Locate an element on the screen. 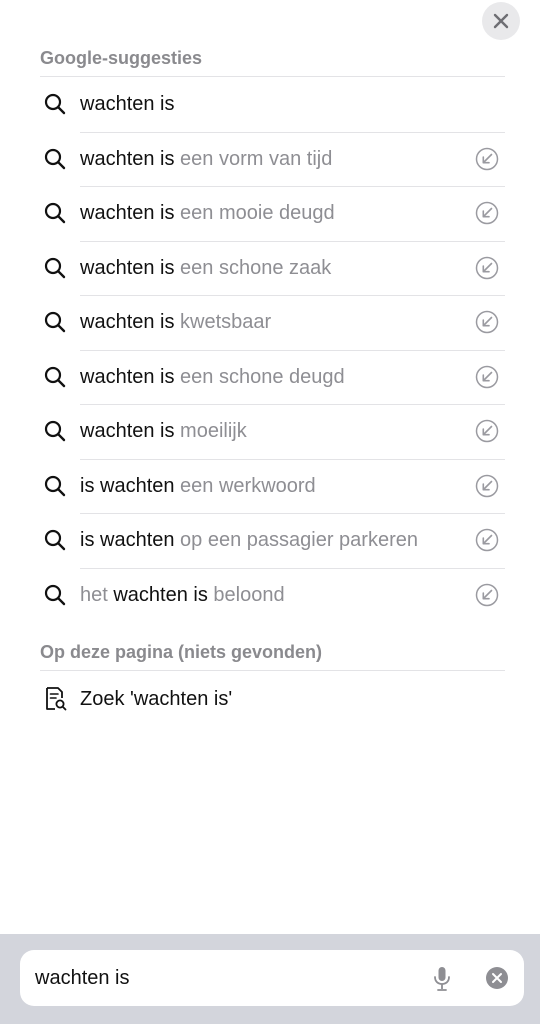 This screenshot has width=540, height=1024. suggestion-completion: op een passagier parkeren is located at coordinates (296, 540).